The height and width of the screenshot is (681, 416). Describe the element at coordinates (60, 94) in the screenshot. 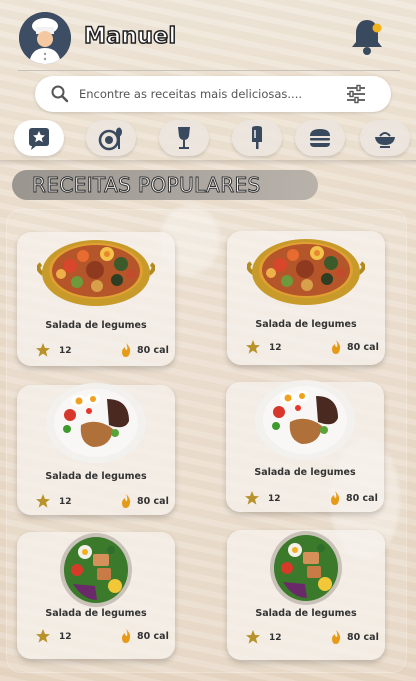

I see `search-icon` at that location.